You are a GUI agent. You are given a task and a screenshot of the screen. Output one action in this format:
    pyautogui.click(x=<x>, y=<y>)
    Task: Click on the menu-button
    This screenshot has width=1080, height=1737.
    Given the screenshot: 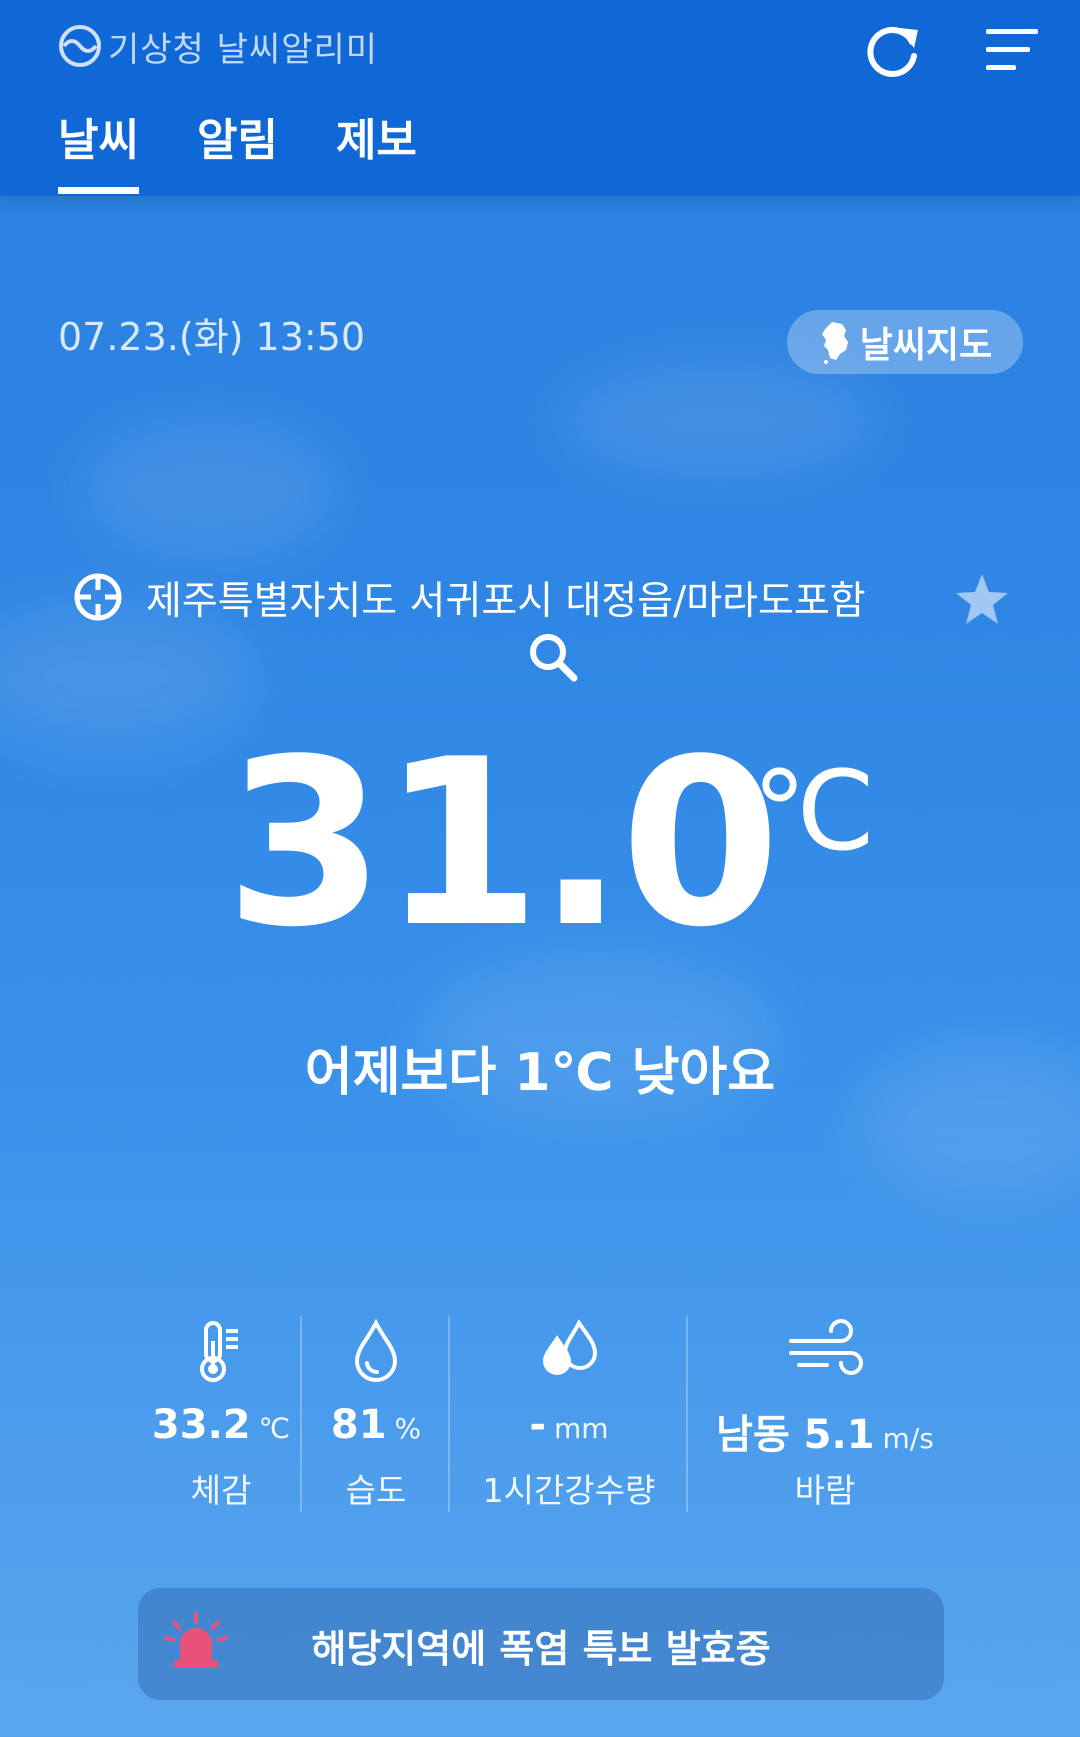 What is the action you would take?
    pyautogui.click(x=1012, y=50)
    